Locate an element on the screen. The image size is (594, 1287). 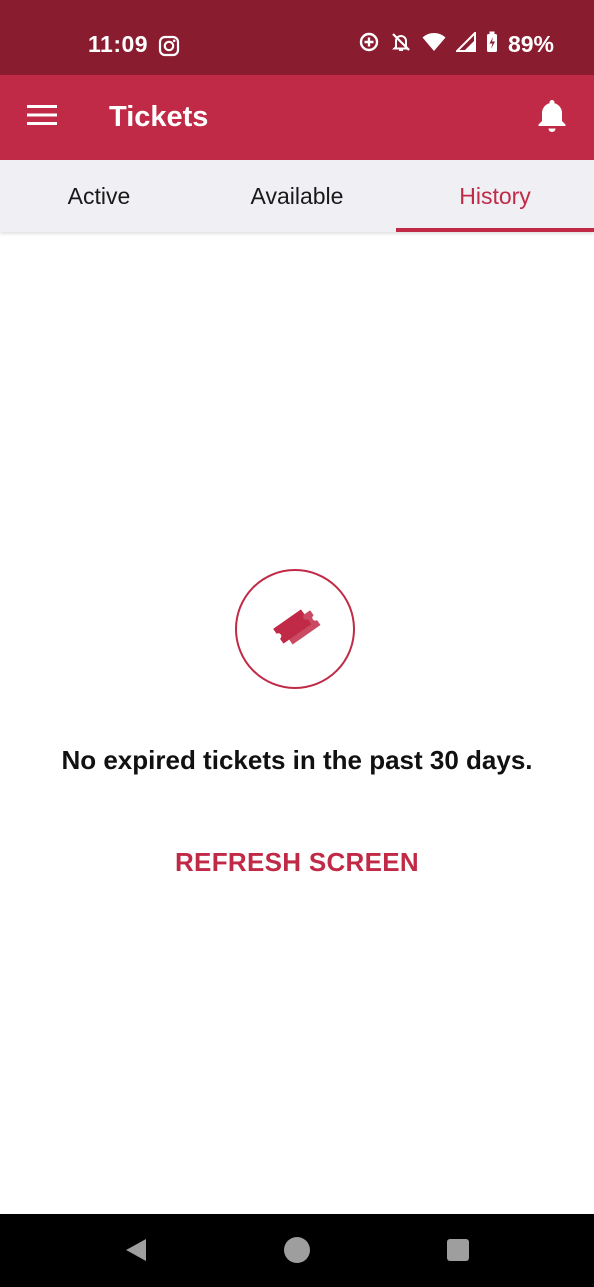
bell-icon is located at coordinates (552, 118).